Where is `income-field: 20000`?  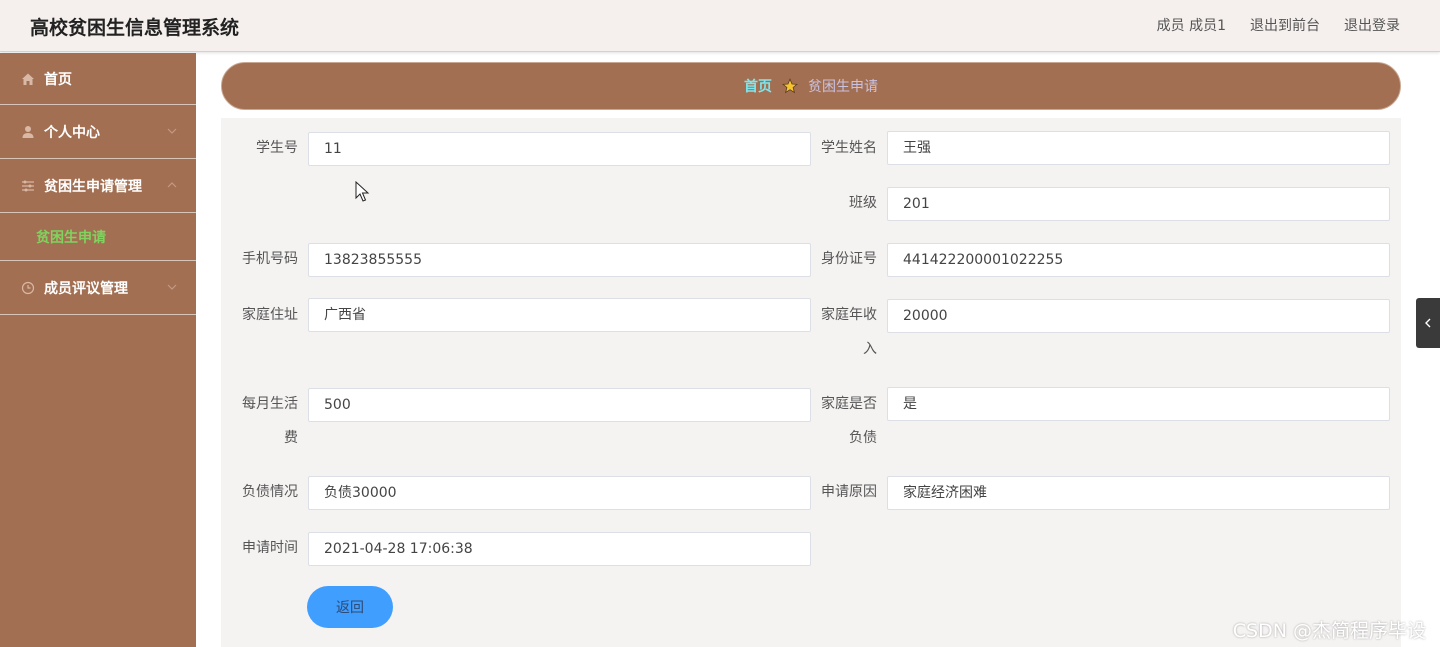 income-field: 20000 is located at coordinates (1138, 316).